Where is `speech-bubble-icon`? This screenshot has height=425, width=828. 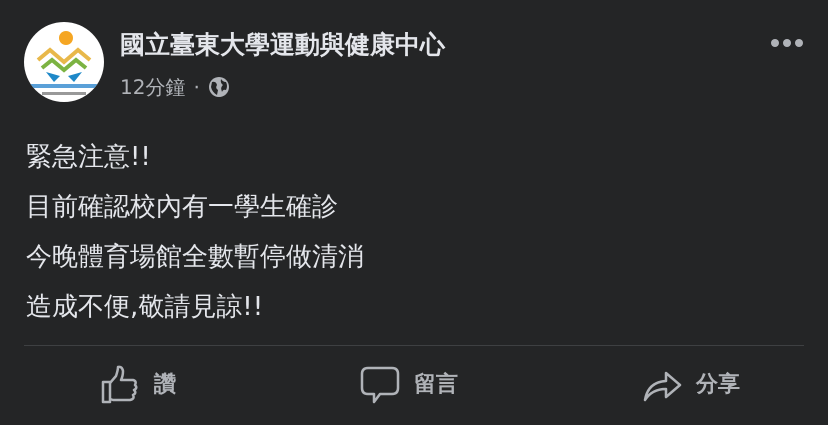 speech-bubble-icon is located at coordinates (380, 384).